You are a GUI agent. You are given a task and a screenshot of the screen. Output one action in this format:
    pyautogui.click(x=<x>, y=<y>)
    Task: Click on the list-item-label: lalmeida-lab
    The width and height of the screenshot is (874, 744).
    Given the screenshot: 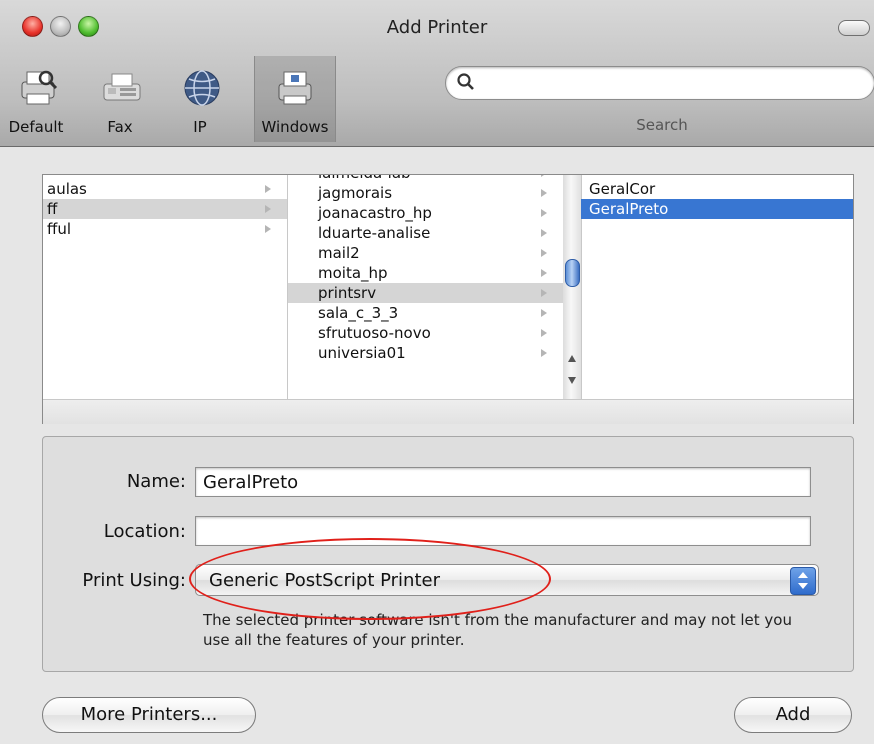 What is the action you would take?
    pyautogui.click(x=364, y=178)
    